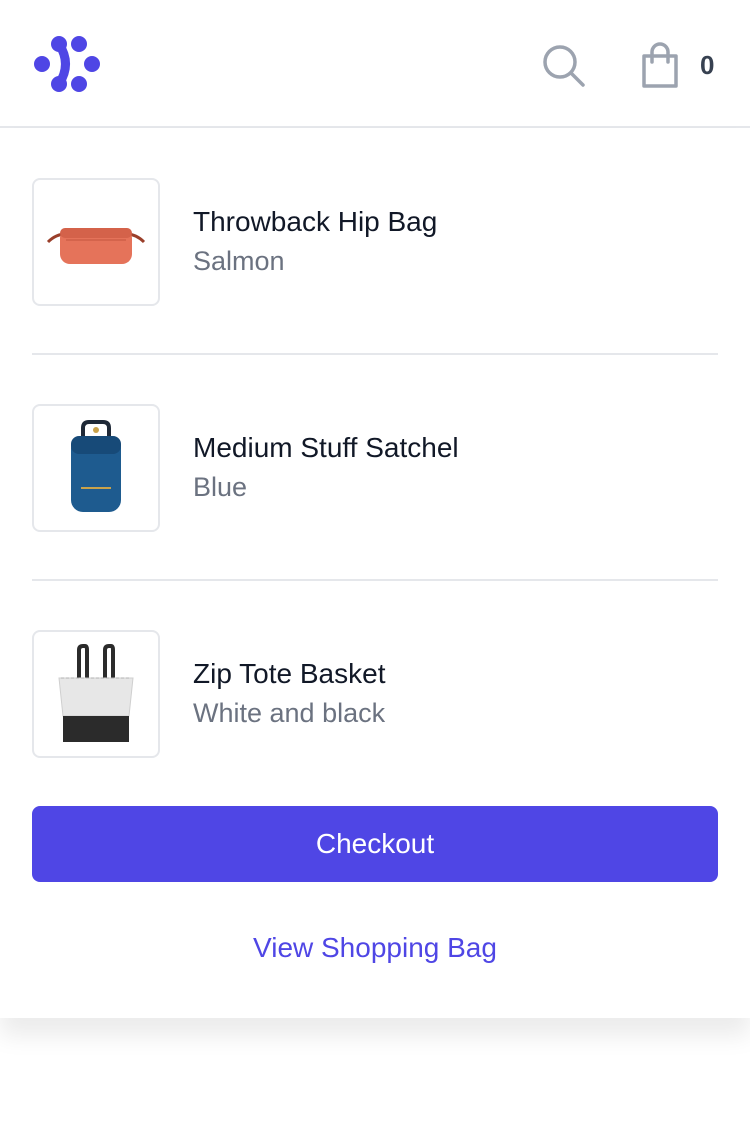  I want to click on satchel-image, so click(96, 466).